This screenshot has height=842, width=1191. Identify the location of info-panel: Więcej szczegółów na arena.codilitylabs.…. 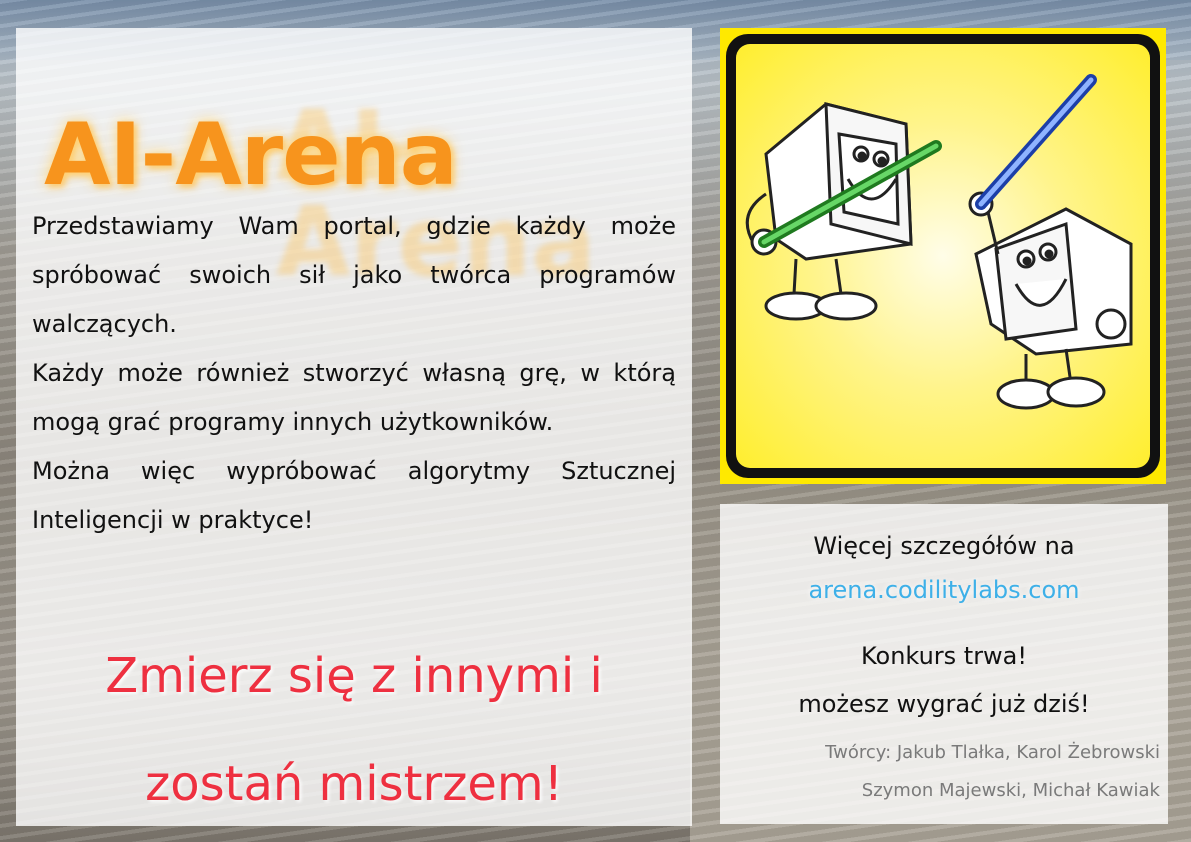
(944, 664).